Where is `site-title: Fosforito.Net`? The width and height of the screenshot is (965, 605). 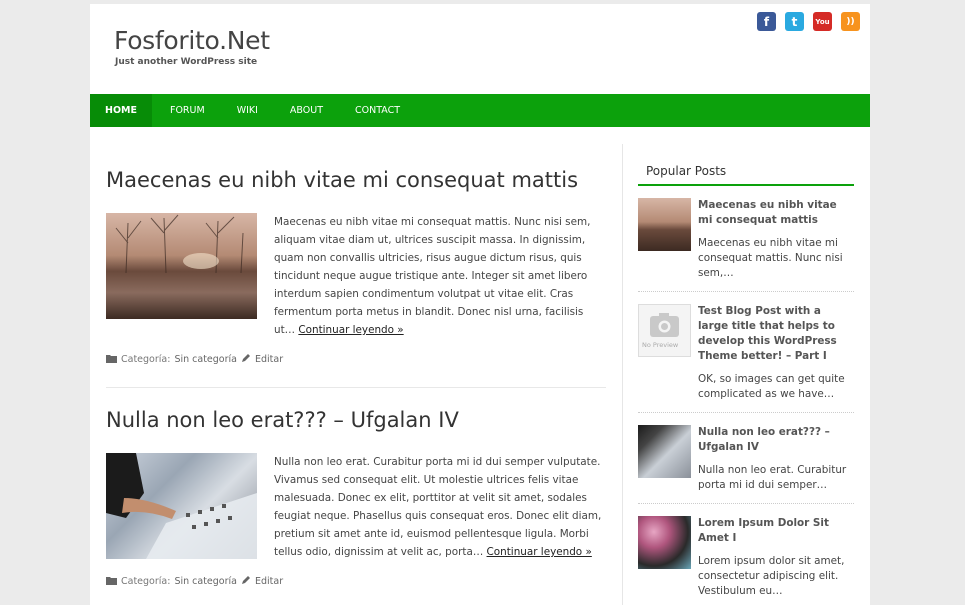 site-title: Fosforito.Net is located at coordinates (192, 40).